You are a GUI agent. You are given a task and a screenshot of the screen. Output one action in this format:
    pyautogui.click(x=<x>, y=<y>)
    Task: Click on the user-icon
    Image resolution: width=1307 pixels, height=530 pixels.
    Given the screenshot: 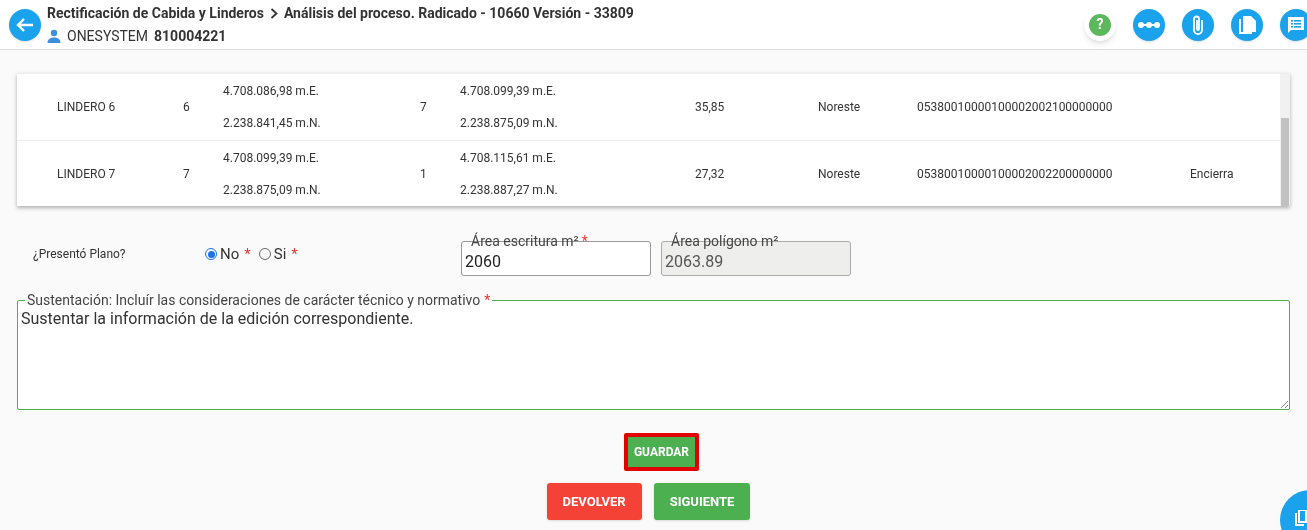 What is the action you would take?
    pyautogui.click(x=54, y=36)
    